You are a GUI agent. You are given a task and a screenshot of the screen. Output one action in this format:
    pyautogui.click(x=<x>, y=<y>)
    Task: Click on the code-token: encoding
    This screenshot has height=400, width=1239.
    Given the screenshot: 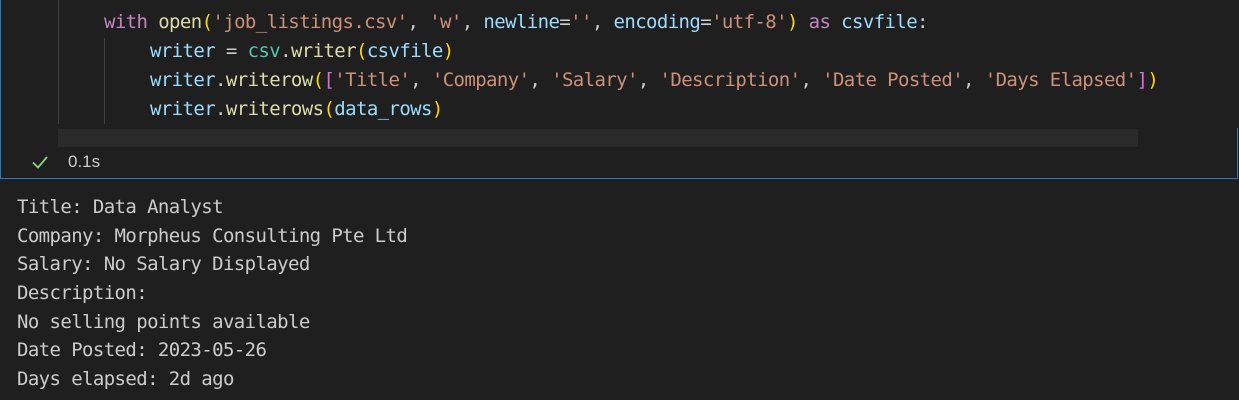 What is the action you would take?
    pyautogui.click(x=657, y=22)
    